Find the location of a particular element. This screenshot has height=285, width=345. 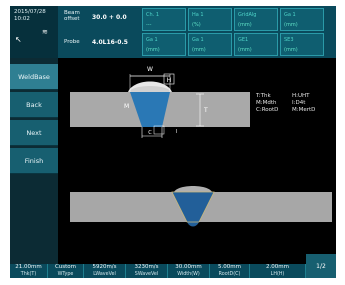

signal-icon: ≋ is located at coordinates (45, 32).